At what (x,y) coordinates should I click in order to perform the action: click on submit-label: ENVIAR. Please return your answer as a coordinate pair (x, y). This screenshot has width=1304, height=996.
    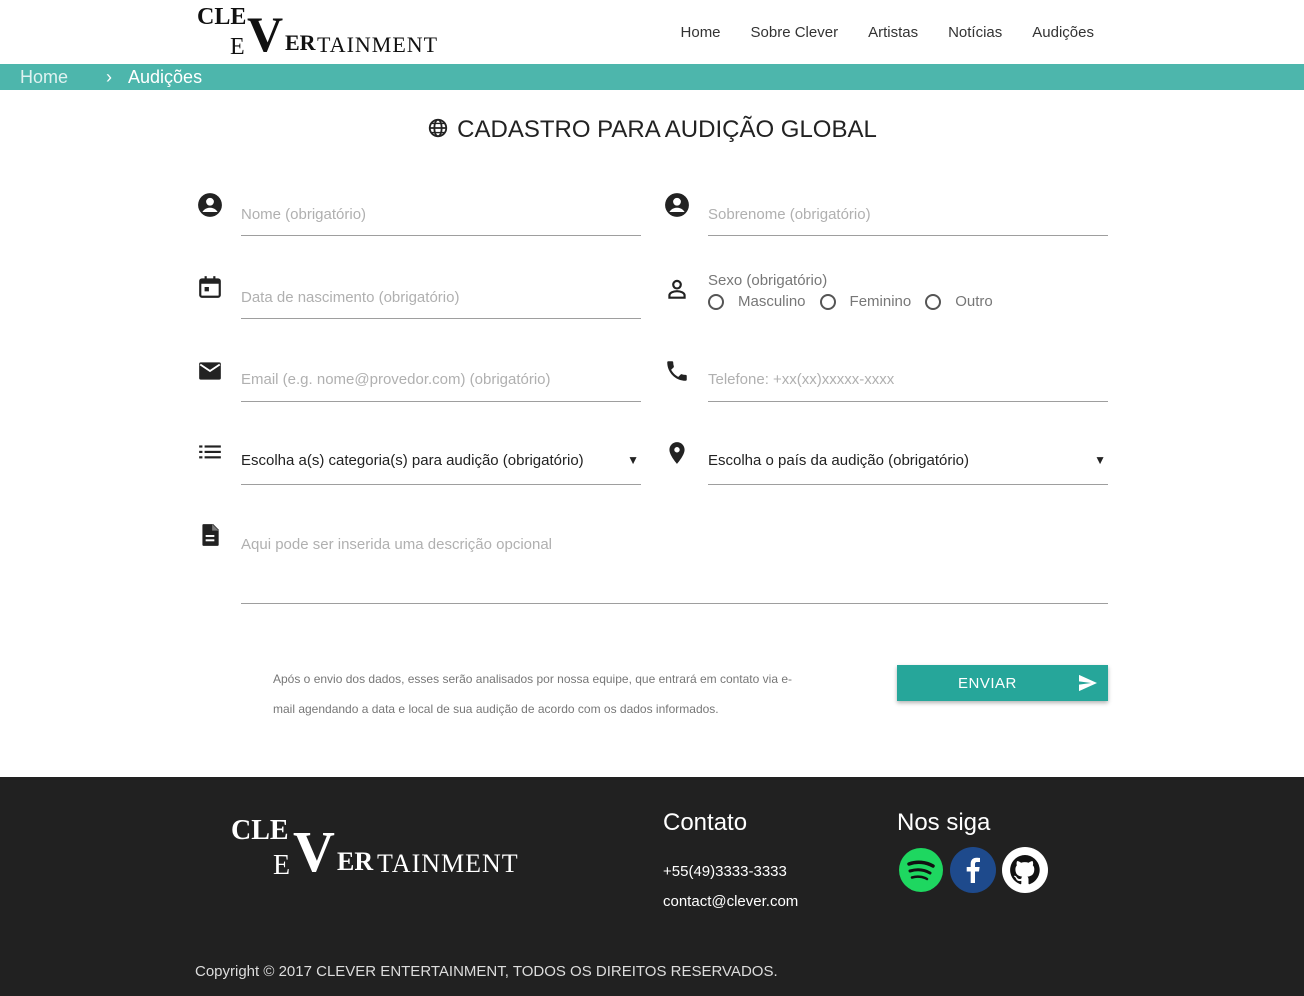
    Looking at the image, I should click on (987, 683).